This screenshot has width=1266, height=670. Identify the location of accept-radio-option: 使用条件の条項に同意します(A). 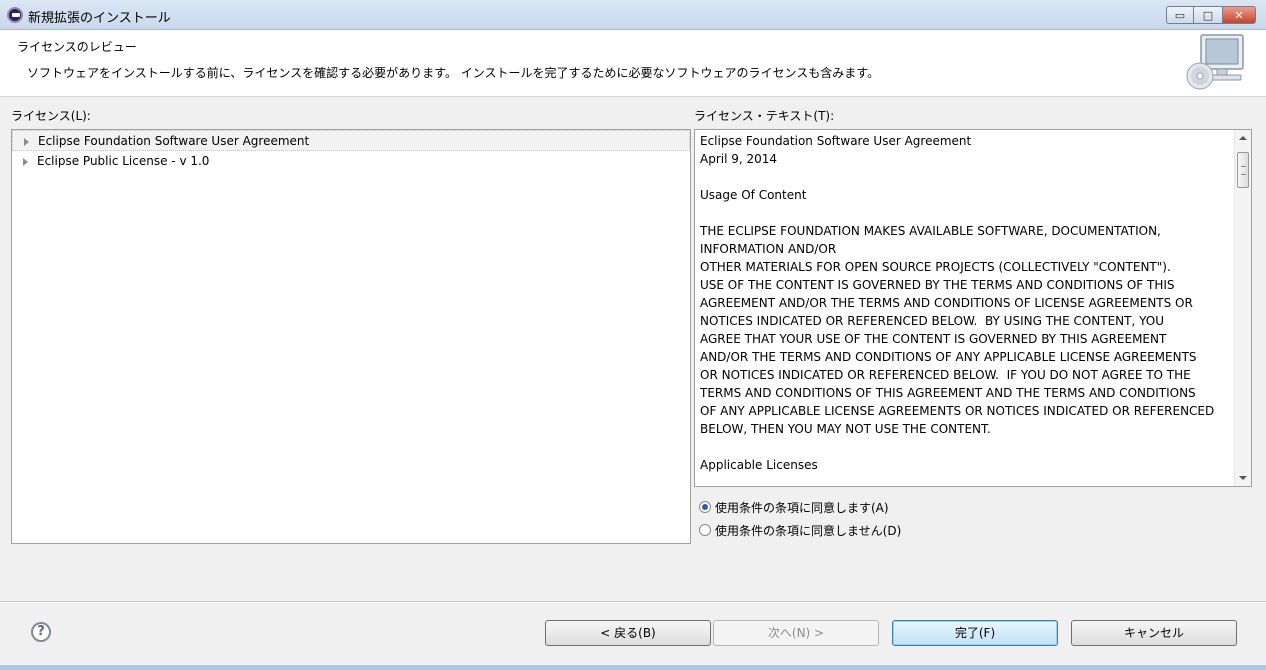
(794, 507).